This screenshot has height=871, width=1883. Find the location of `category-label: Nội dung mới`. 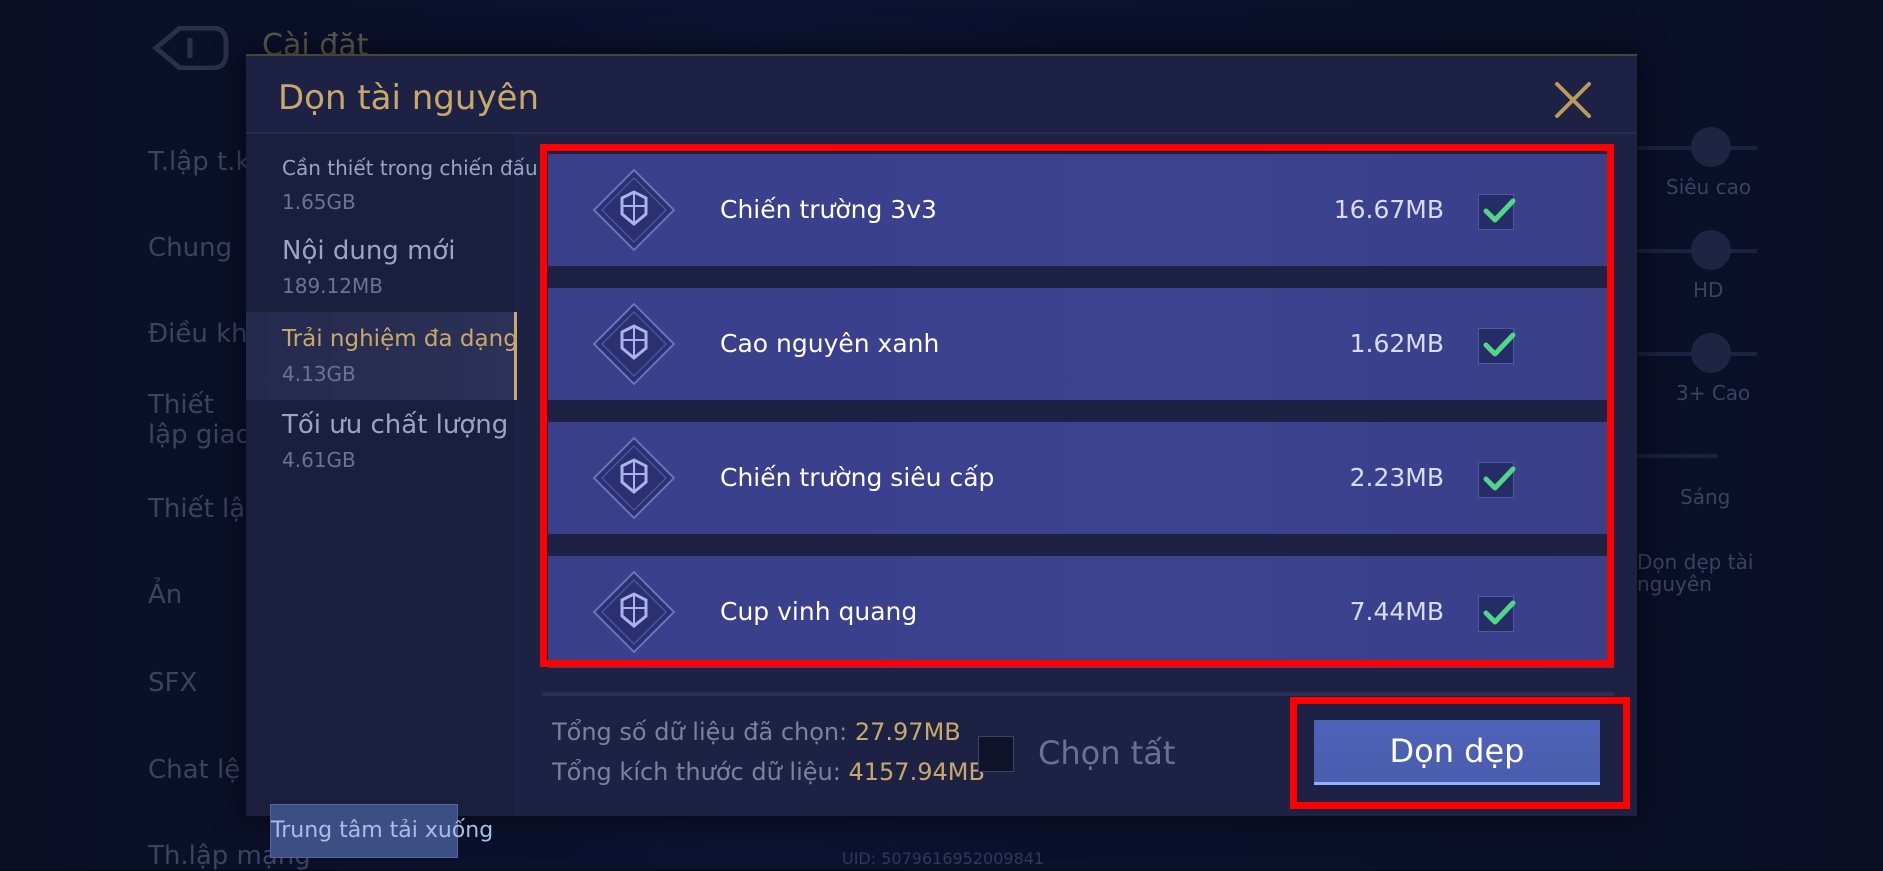

category-label: Nội dung mới is located at coordinates (369, 251).